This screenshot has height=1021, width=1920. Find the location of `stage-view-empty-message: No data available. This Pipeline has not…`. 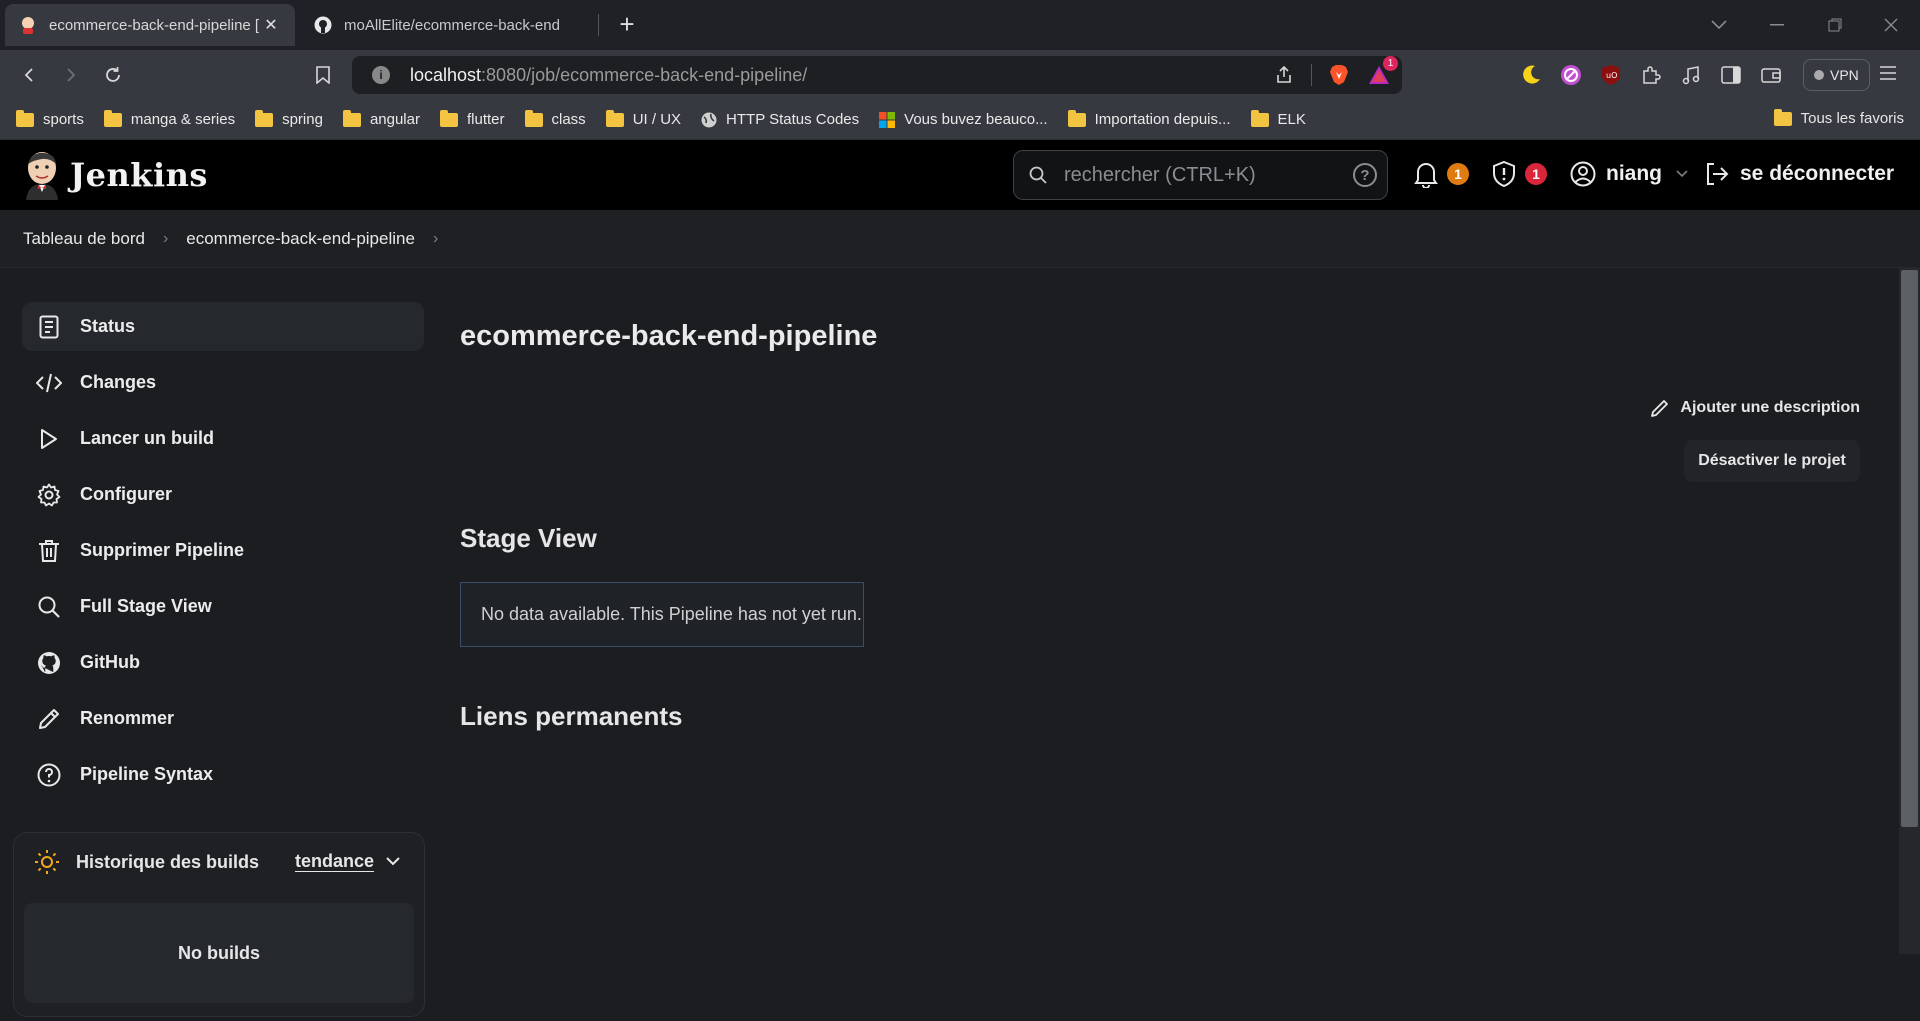

stage-view-empty-message: No data available. This Pipeline has not… is located at coordinates (662, 614).